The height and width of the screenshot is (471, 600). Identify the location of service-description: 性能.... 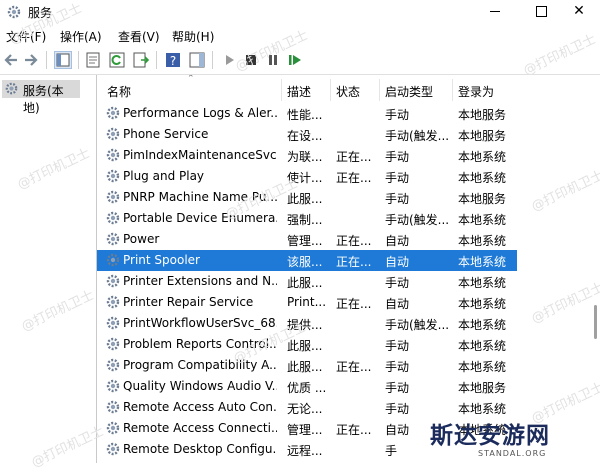
(305, 115).